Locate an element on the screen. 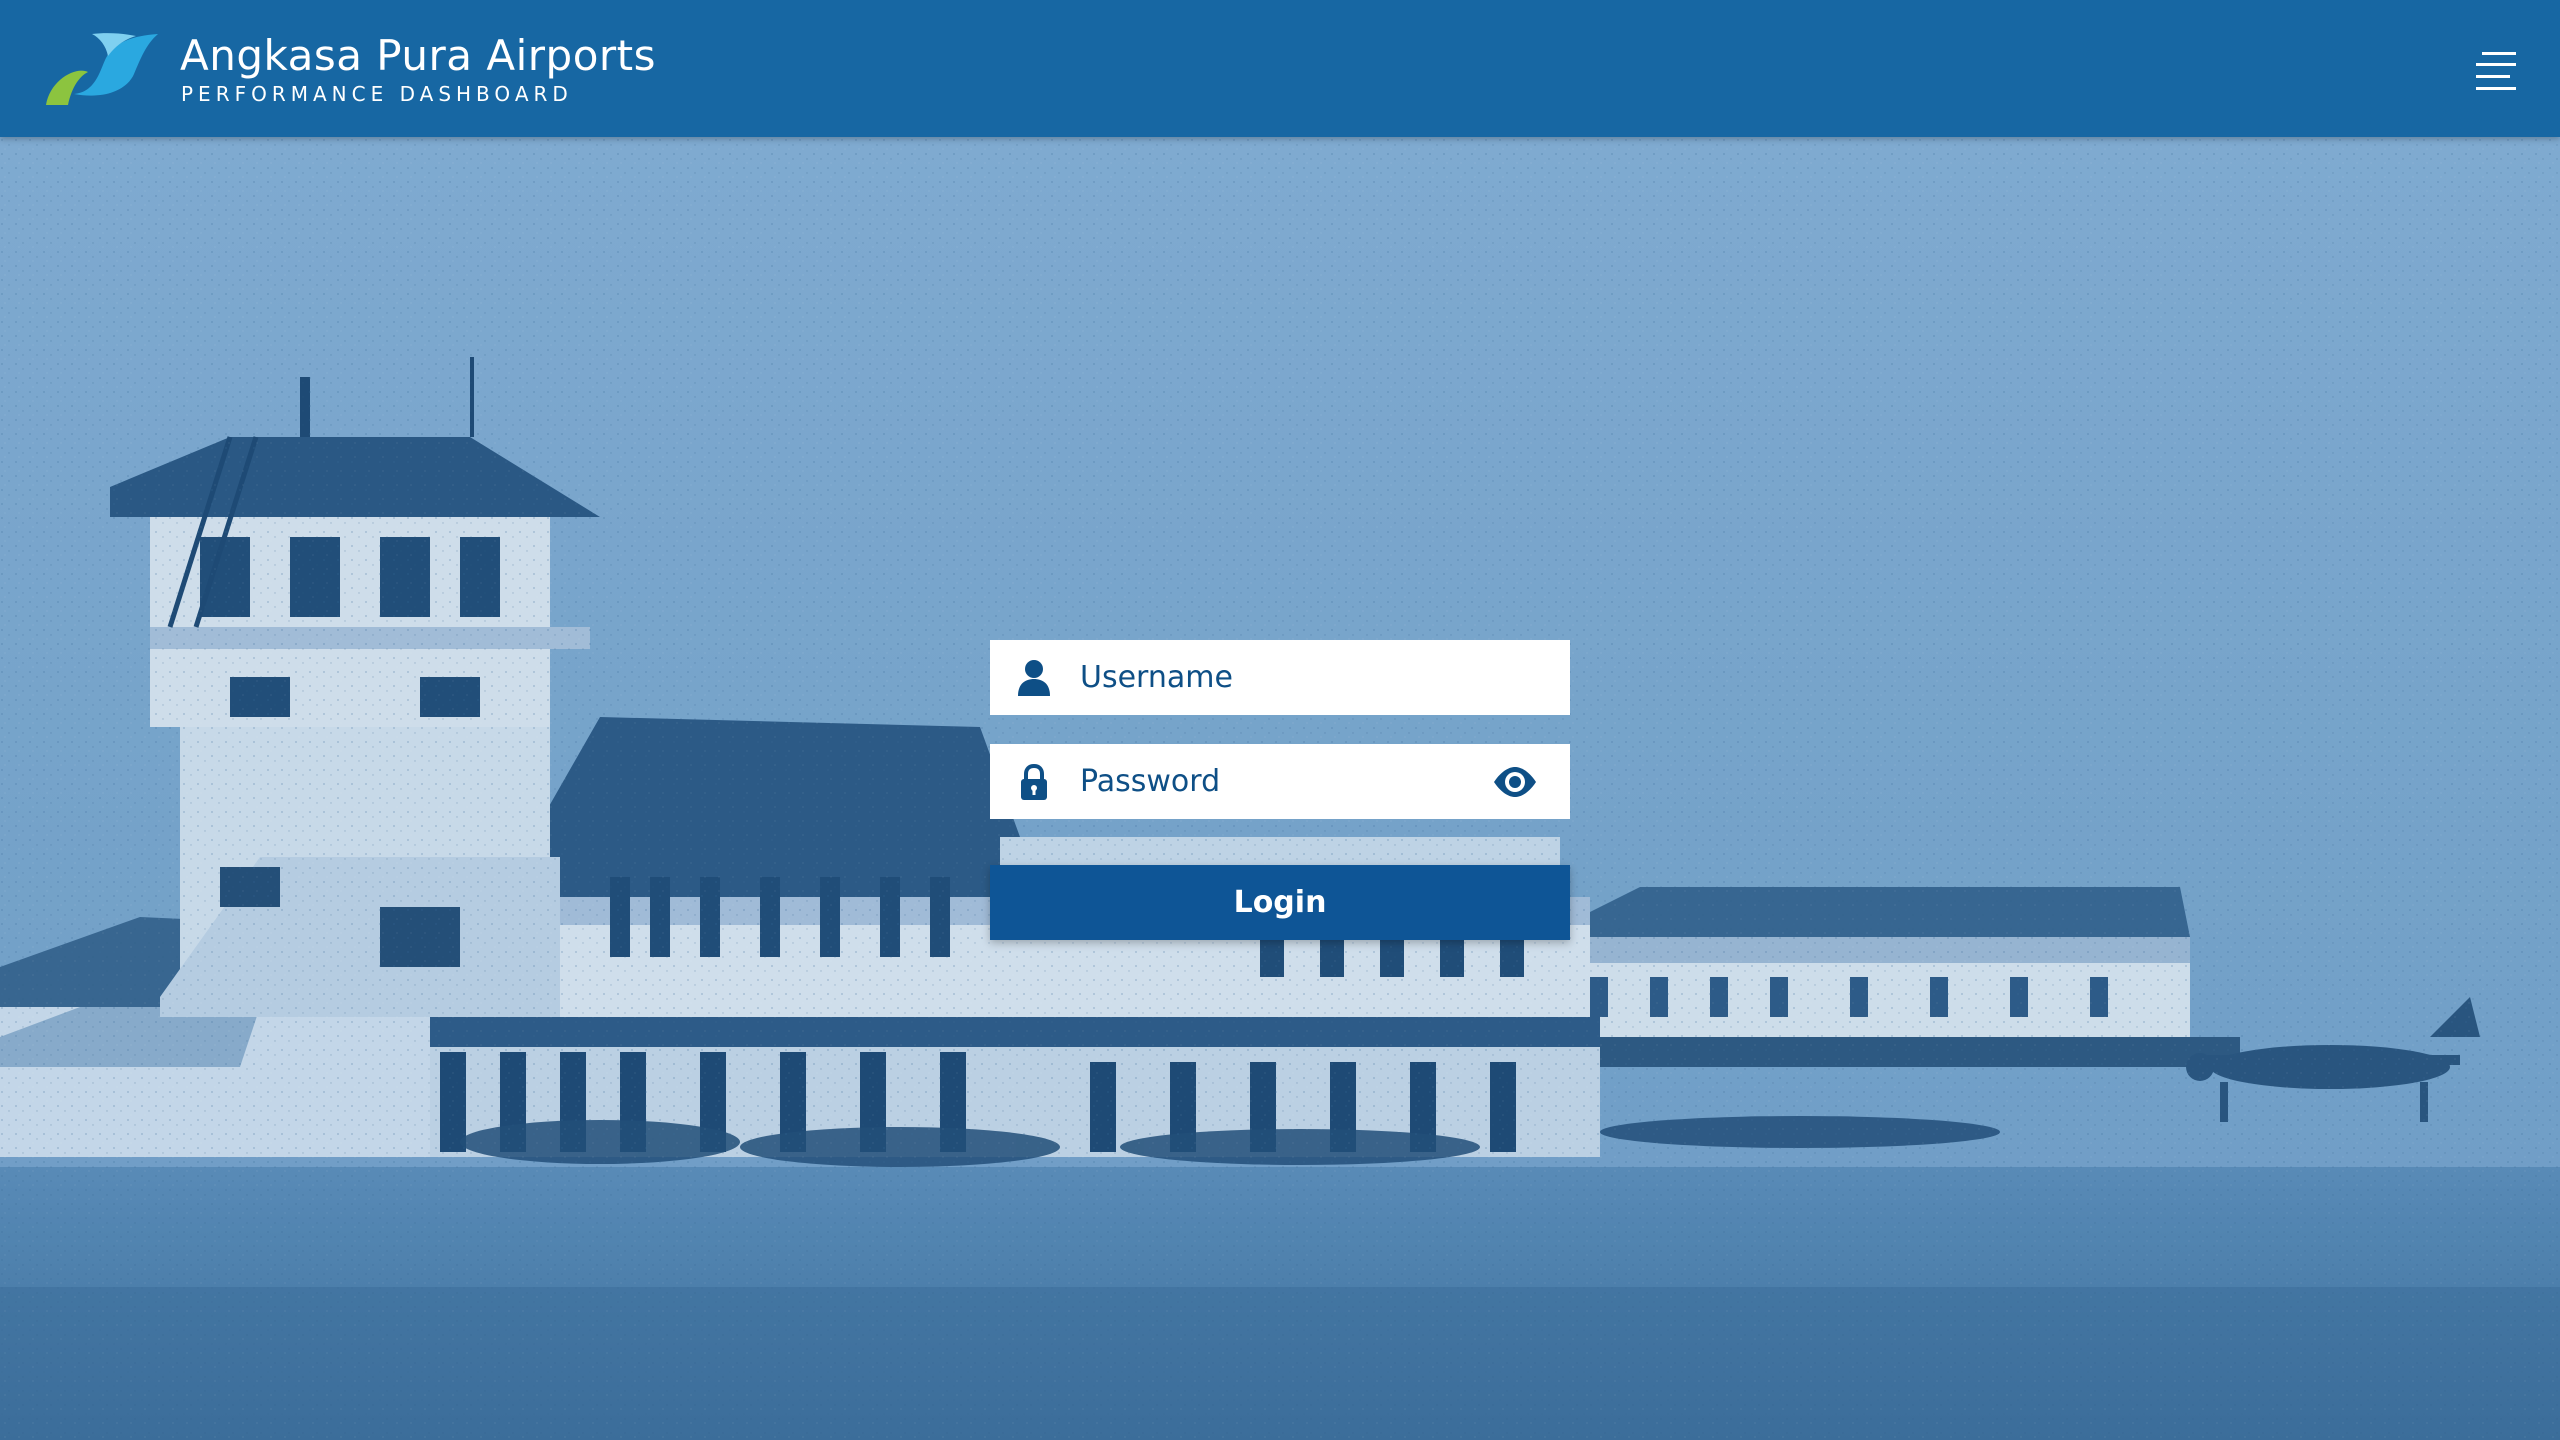 Image resolution: width=2560 pixels, height=1440 pixels. user-icon is located at coordinates (1034, 678).